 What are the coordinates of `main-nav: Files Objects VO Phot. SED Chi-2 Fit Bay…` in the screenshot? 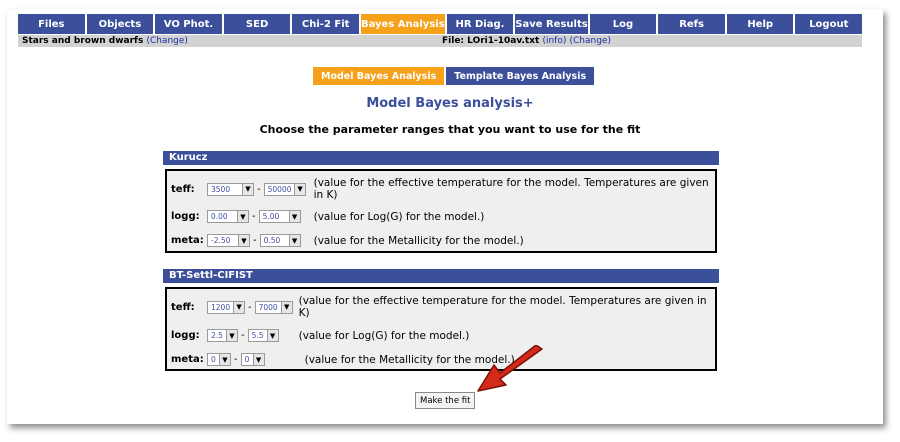 It's located at (440, 24).